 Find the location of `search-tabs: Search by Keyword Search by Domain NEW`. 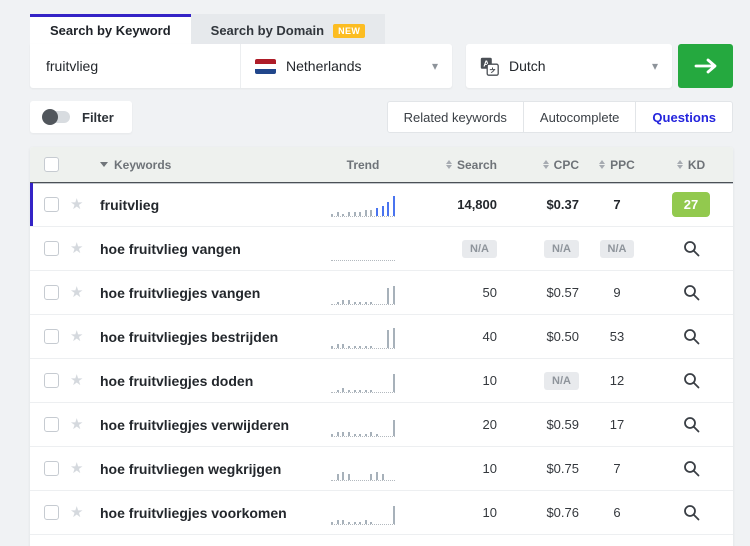

search-tabs: Search by Keyword Search by Domain NEW is located at coordinates (381, 29).